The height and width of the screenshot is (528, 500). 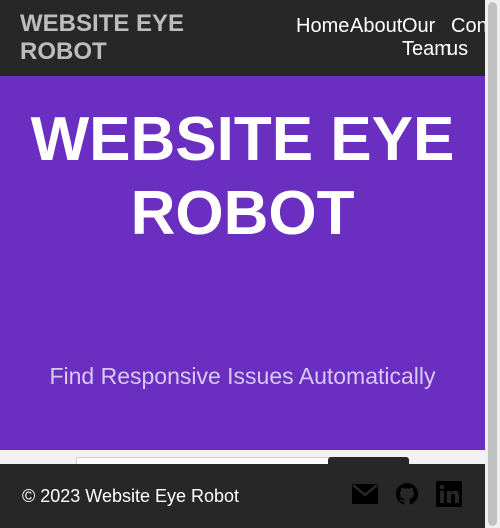 I want to click on nav-link-contact: Con, so click(x=468, y=26).